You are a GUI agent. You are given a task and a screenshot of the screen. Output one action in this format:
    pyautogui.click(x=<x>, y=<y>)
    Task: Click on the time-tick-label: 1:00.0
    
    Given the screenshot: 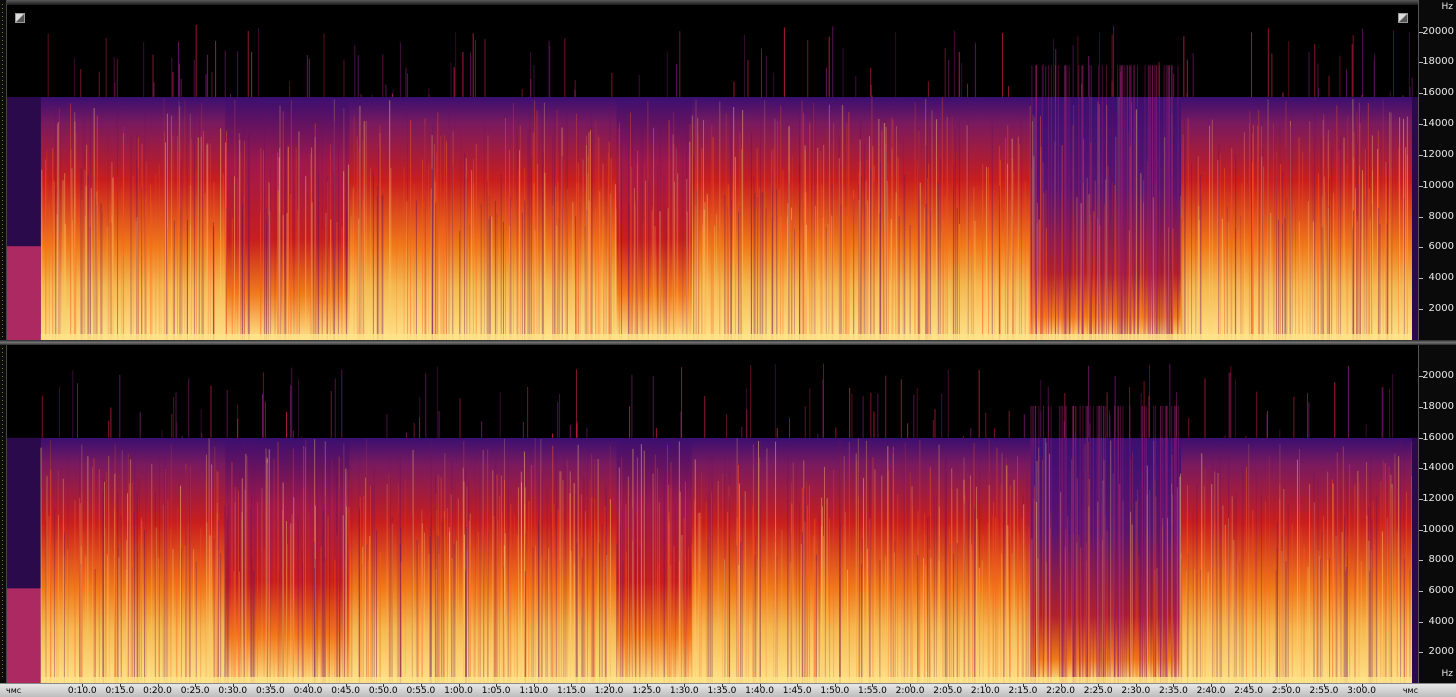 What is the action you would take?
    pyautogui.click(x=458, y=691)
    